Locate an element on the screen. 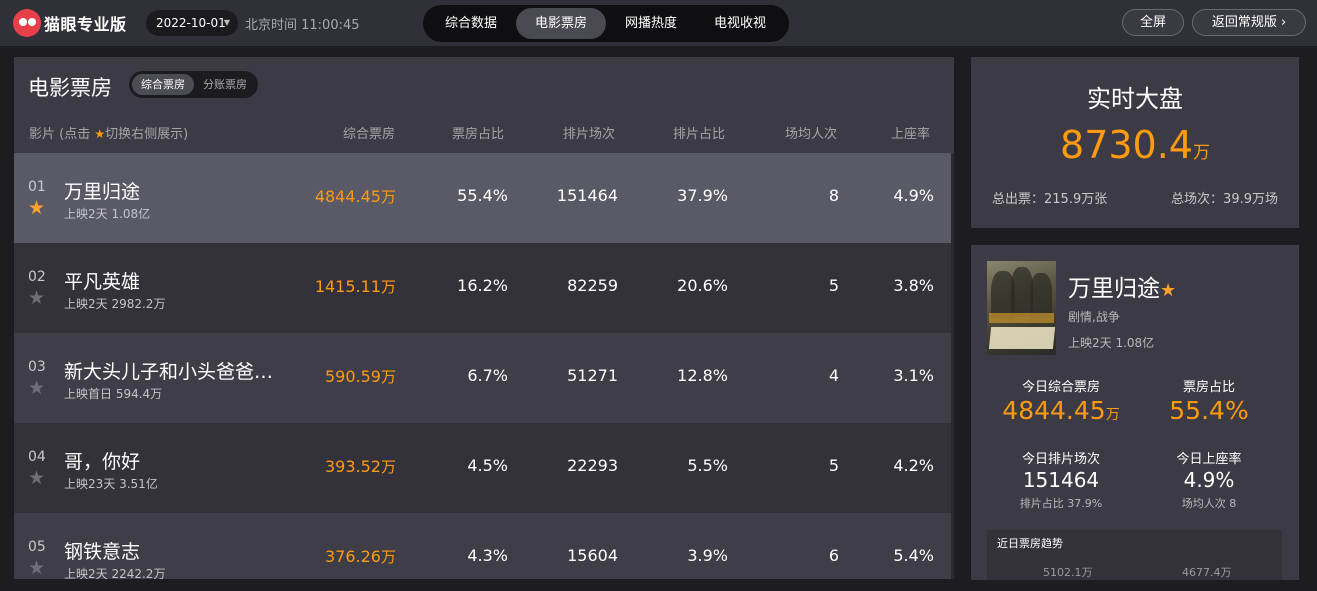 The image size is (1317, 591). date-value: 2022-10-01 is located at coordinates (191, 23).